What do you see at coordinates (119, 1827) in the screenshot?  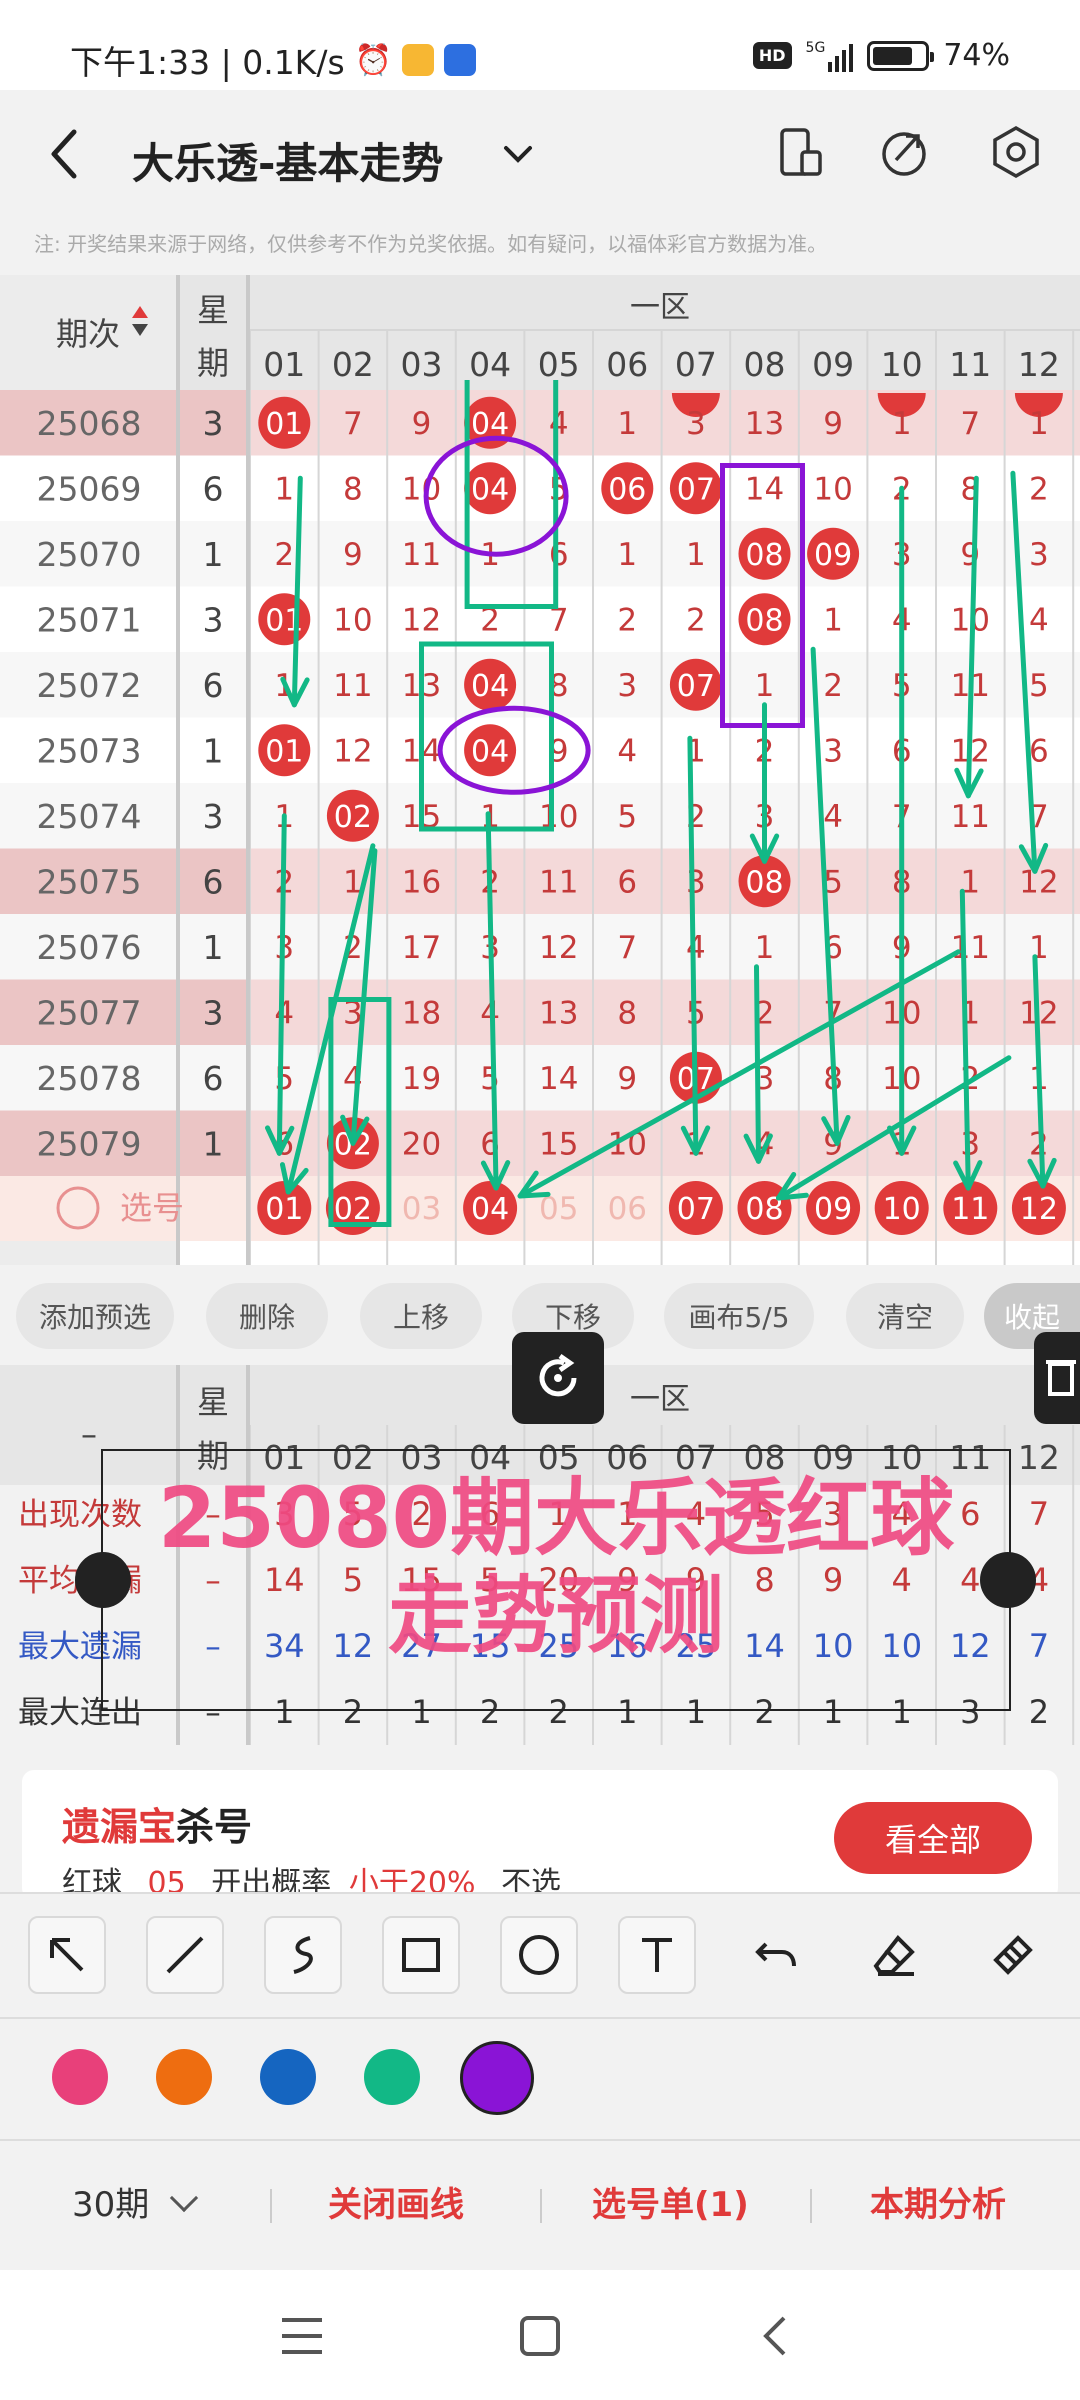 I see `card-title-brand: 遗漏宝` at bounding box center [119, 1827].